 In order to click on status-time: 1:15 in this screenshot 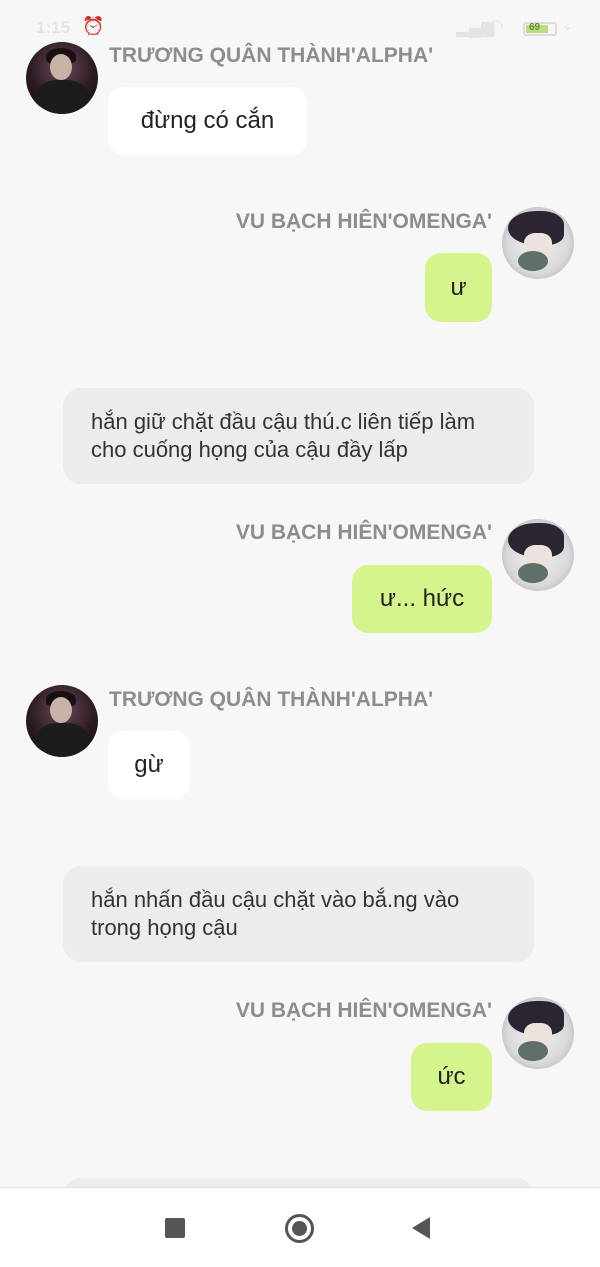, I will do `click(53, 27)`.